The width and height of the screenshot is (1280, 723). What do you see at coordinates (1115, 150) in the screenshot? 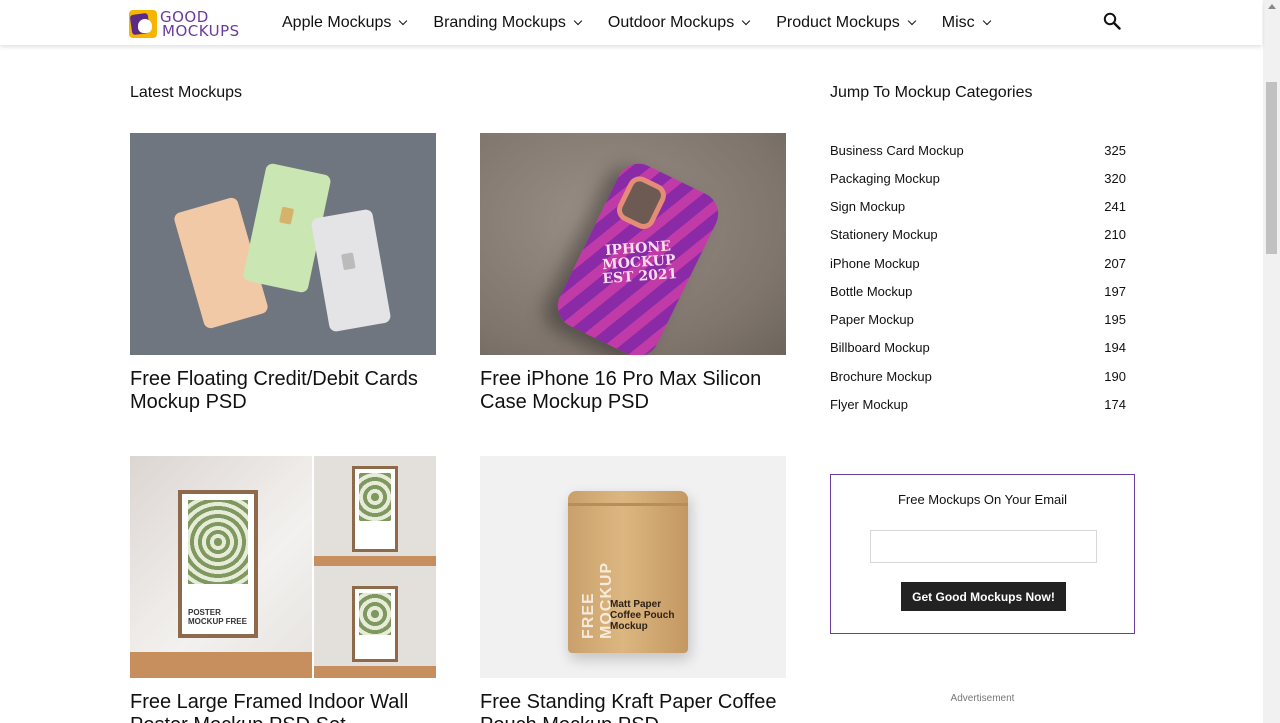
I see `category-count: 325` at bounding box center [1115, 150].